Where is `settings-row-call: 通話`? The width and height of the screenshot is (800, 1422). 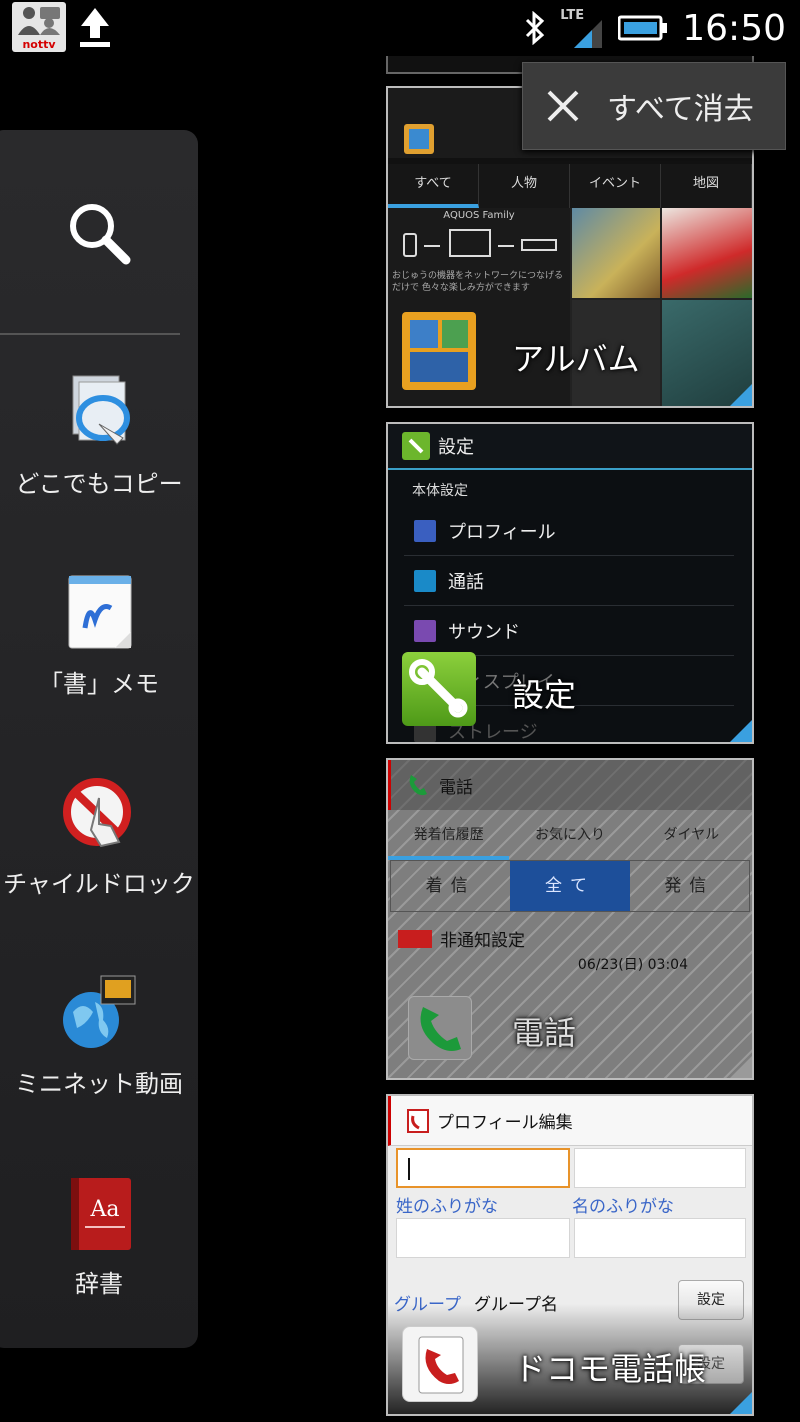 settings-row-call: 通話 is located at coordinates (569, 581).